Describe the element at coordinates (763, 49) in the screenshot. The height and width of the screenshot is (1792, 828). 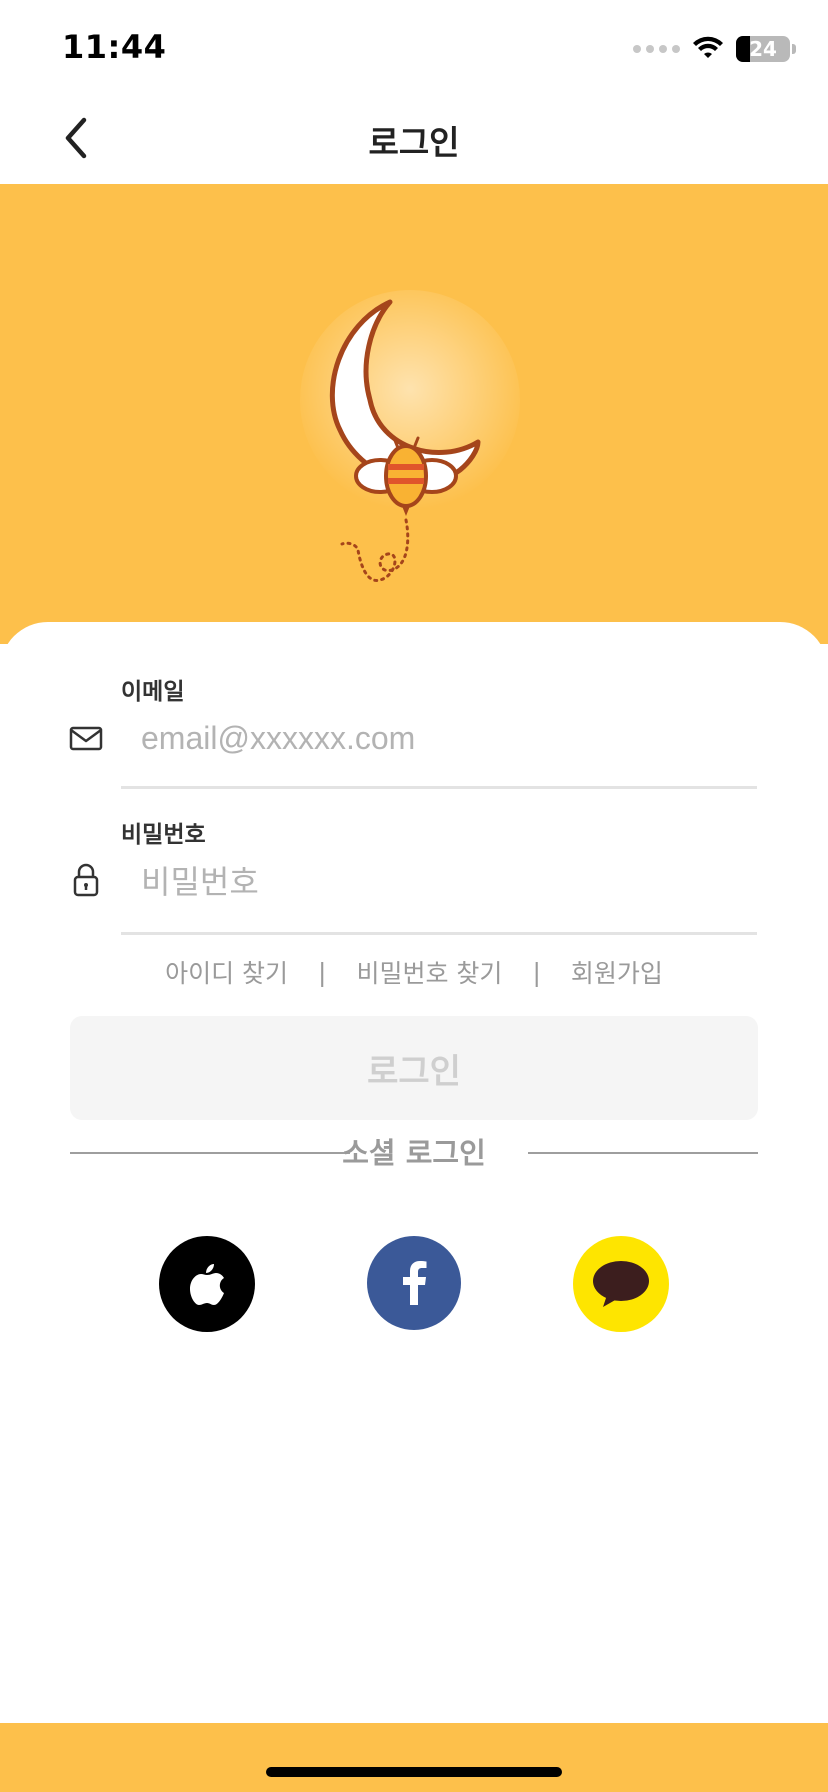
I see `battery-level: 24` at that location.